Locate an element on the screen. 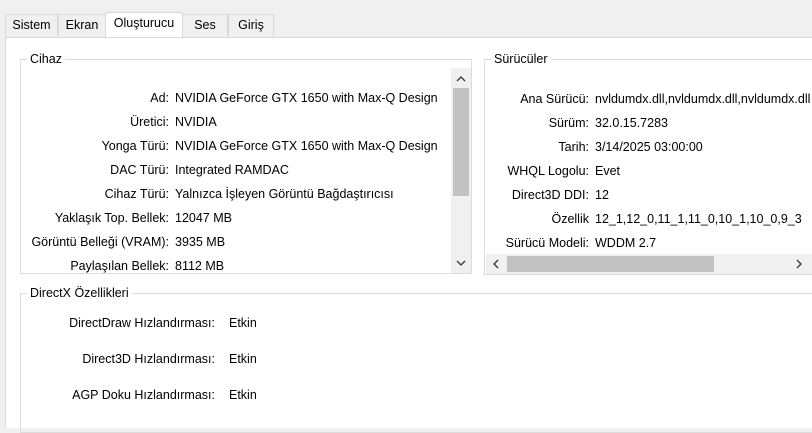  device-label: Yaklaşık Top. Bellek: is located at coordinates (111, 218).